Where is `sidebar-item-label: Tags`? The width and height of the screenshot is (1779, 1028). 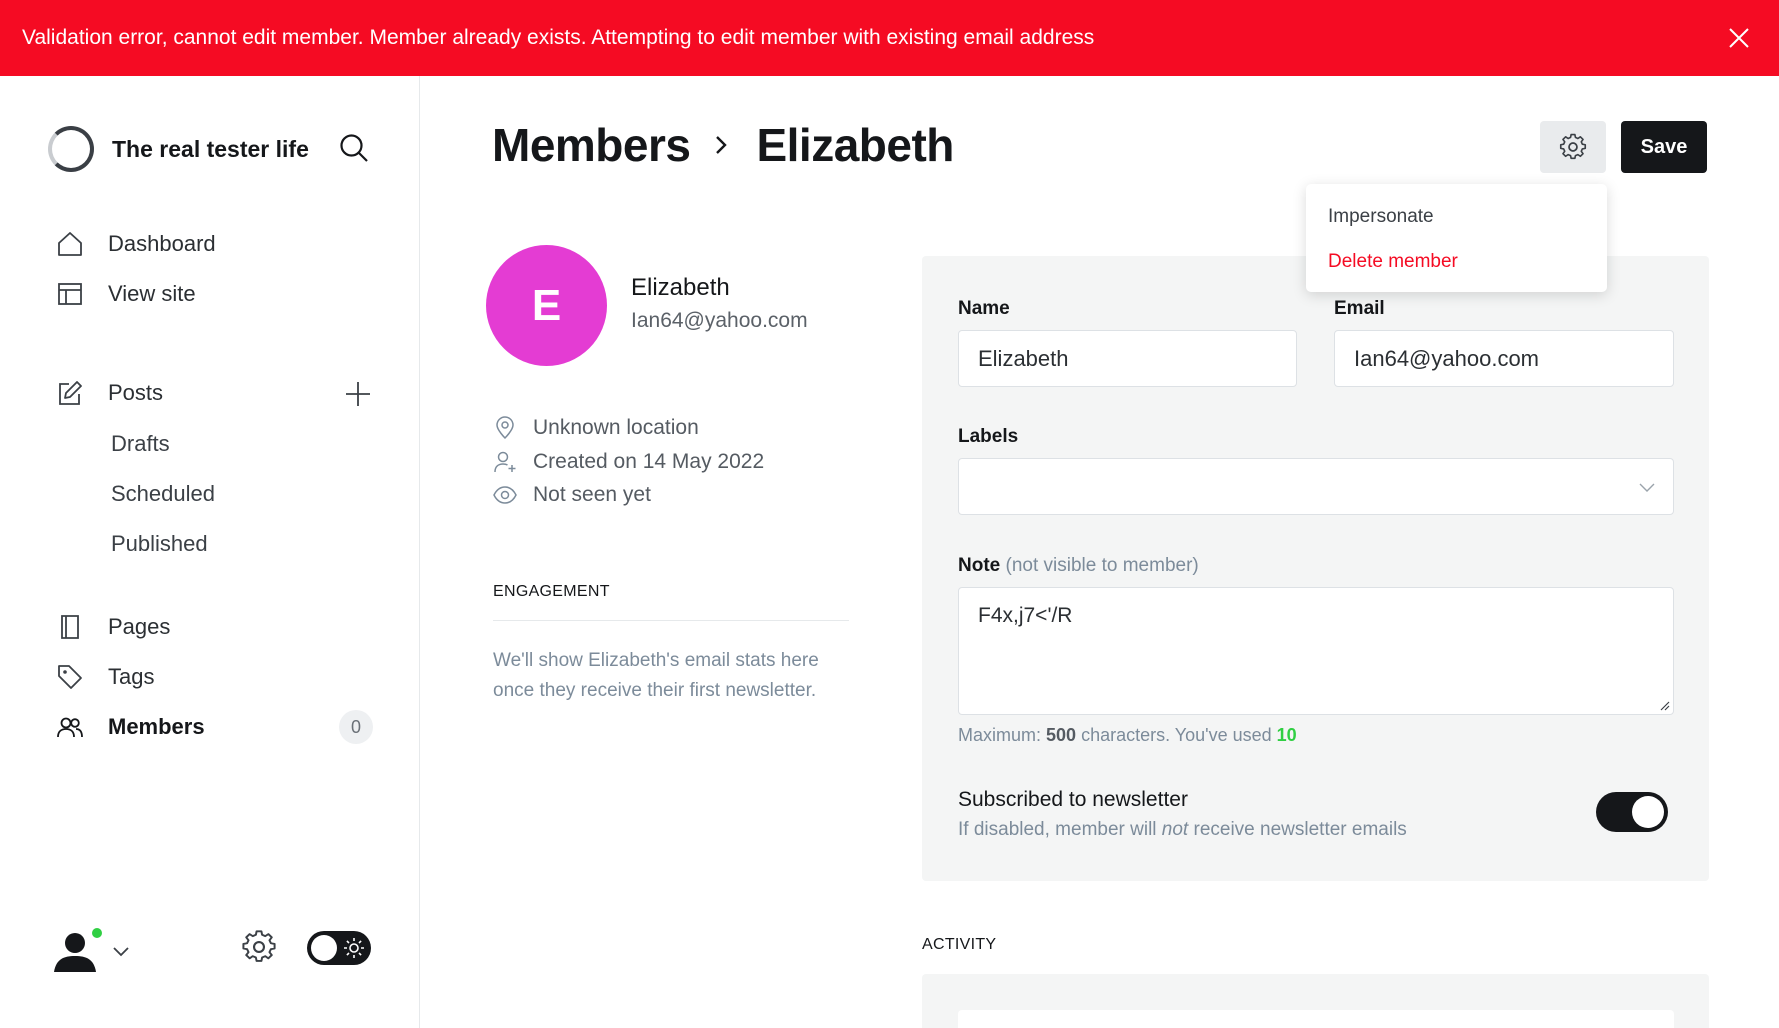
sidebar-item-label: Tags is located at coordinates (131, 676).